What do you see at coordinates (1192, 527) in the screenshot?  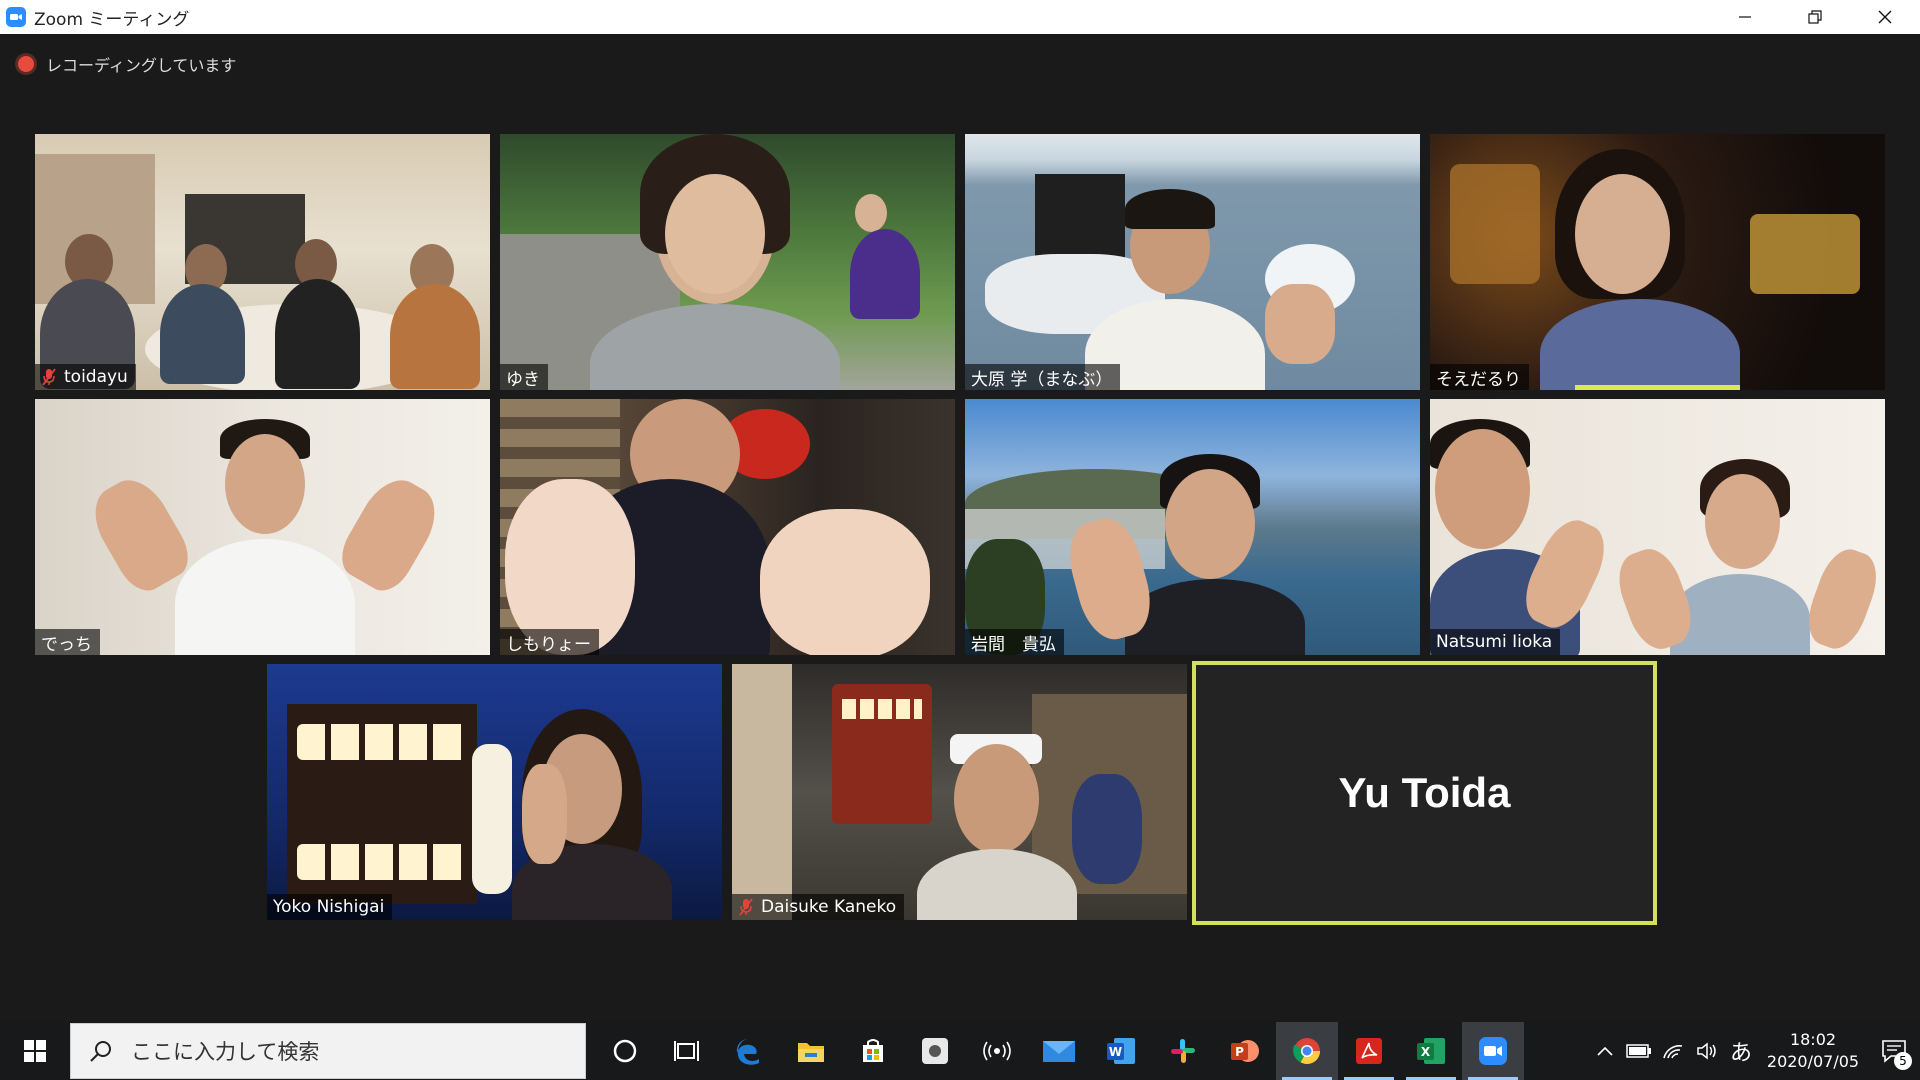 I see `video-tile: 岩間 貴弘` at bounding box center [1192, 527].